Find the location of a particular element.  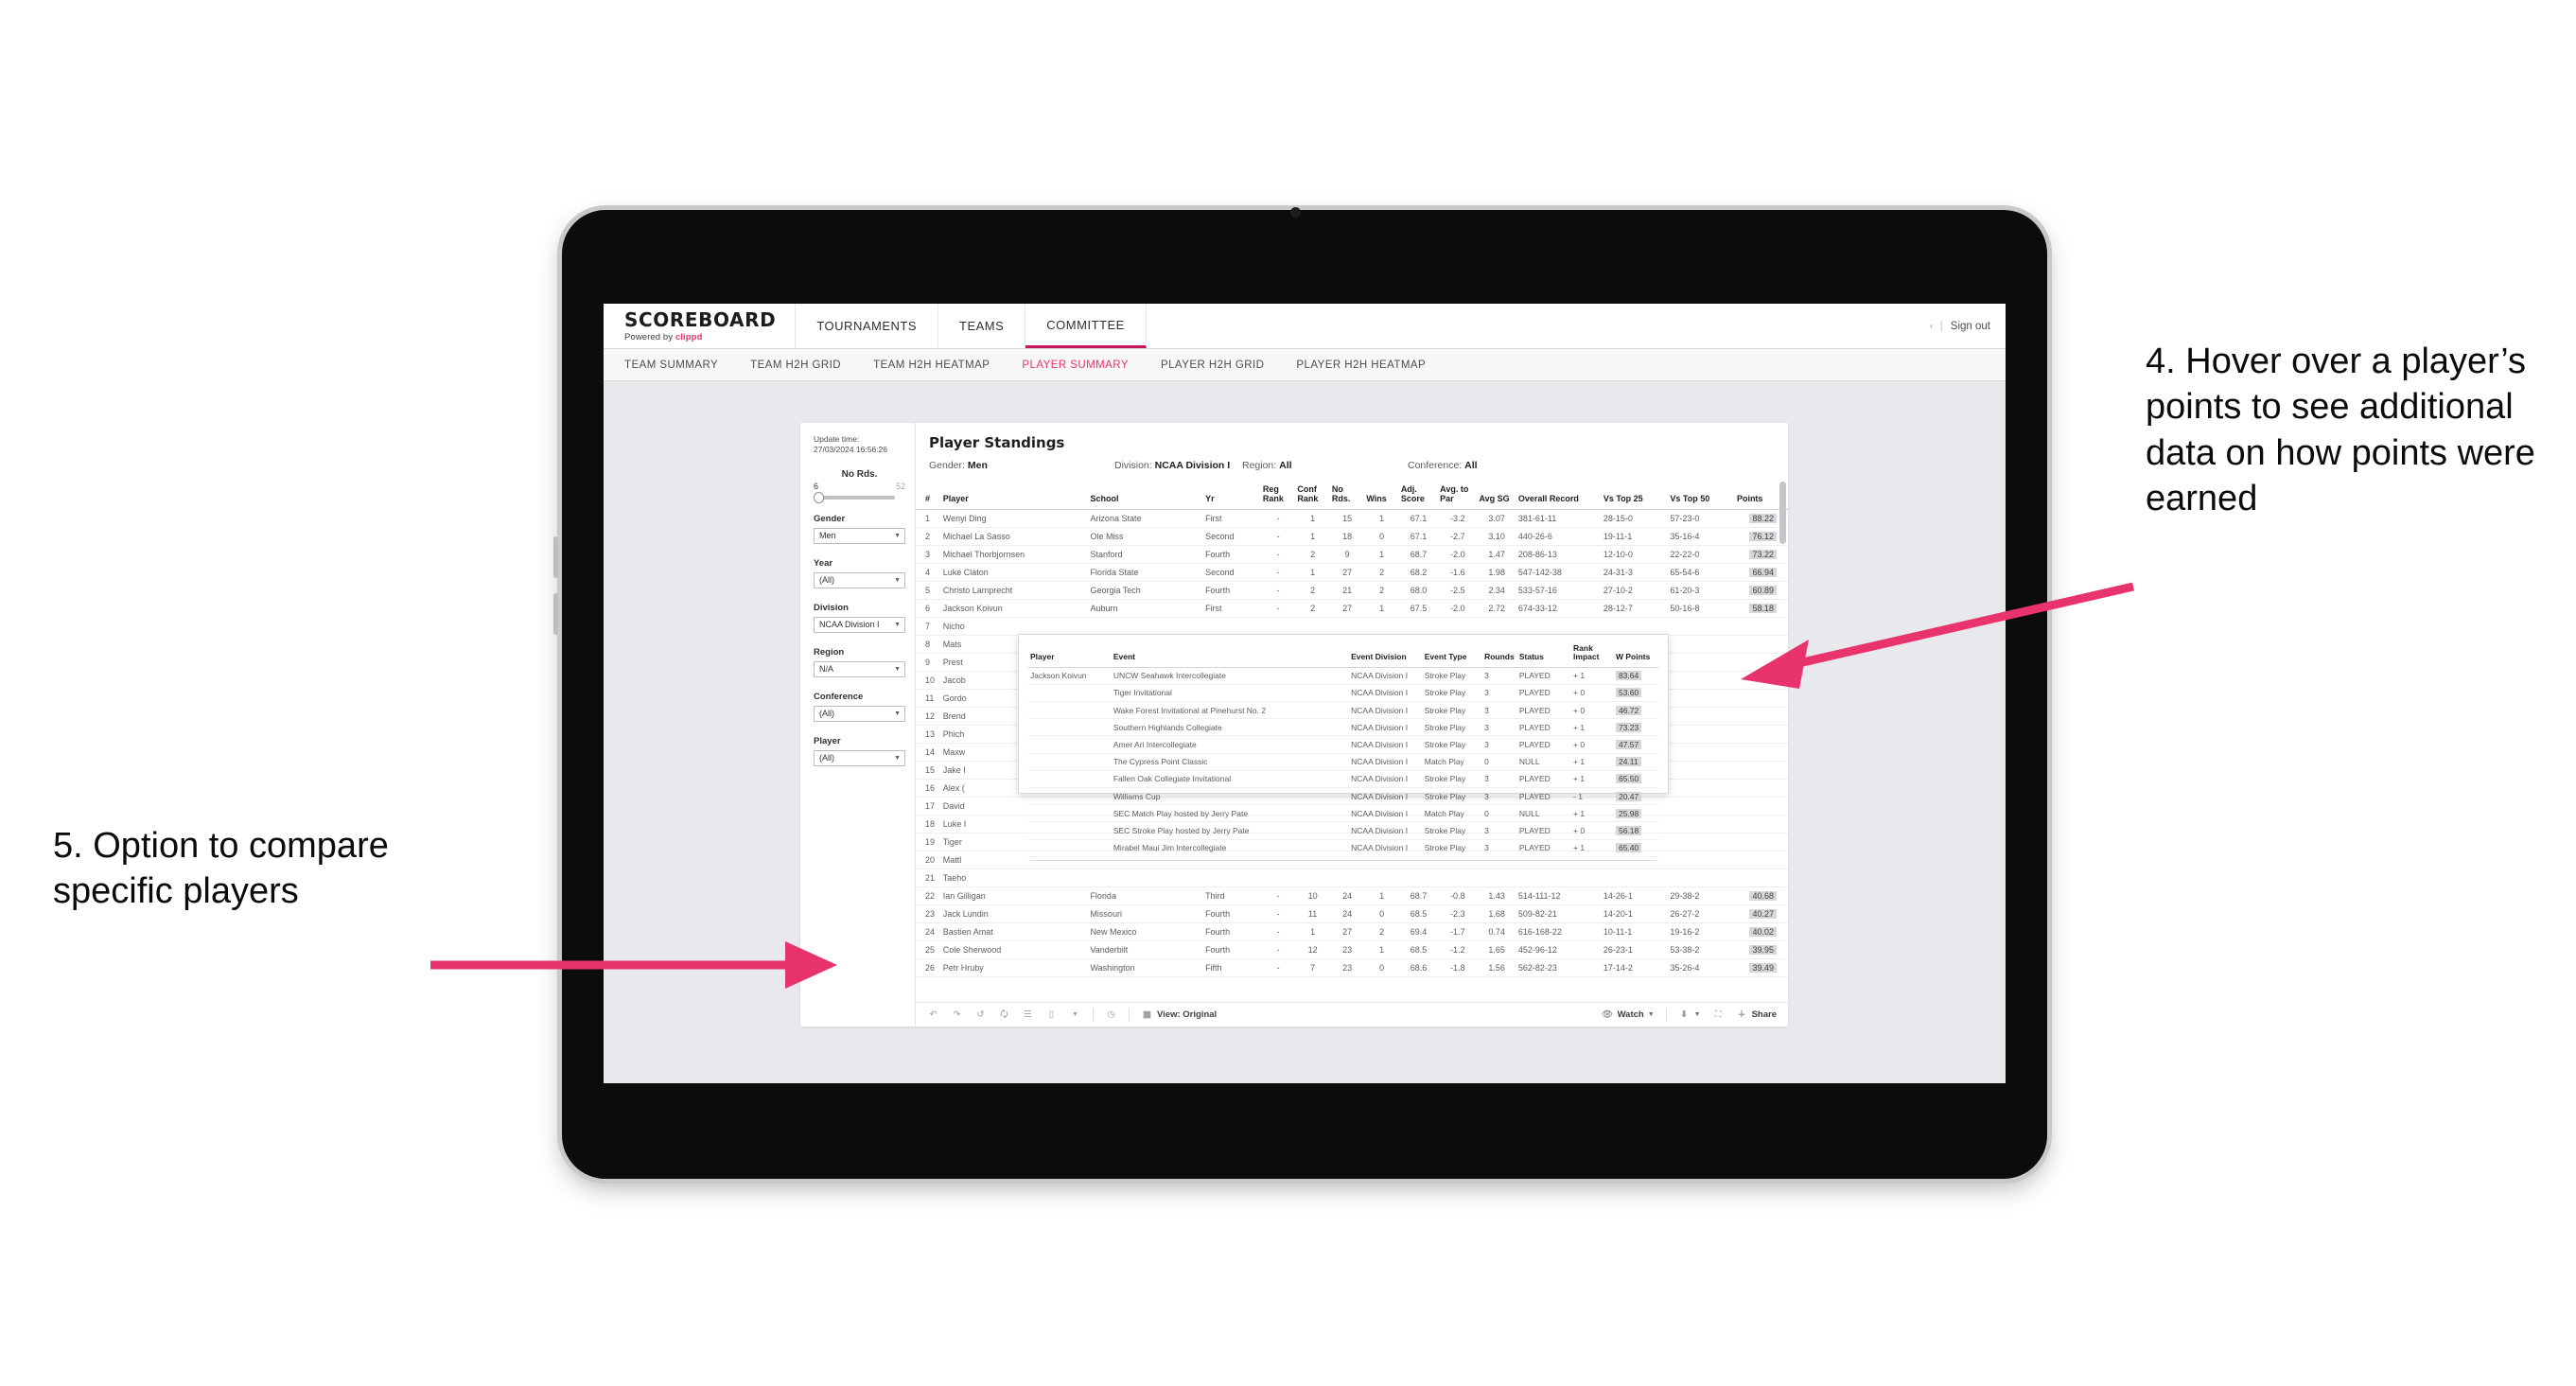

view-original-button: ▦ View: Original is located at coordinates (1179, 1015).